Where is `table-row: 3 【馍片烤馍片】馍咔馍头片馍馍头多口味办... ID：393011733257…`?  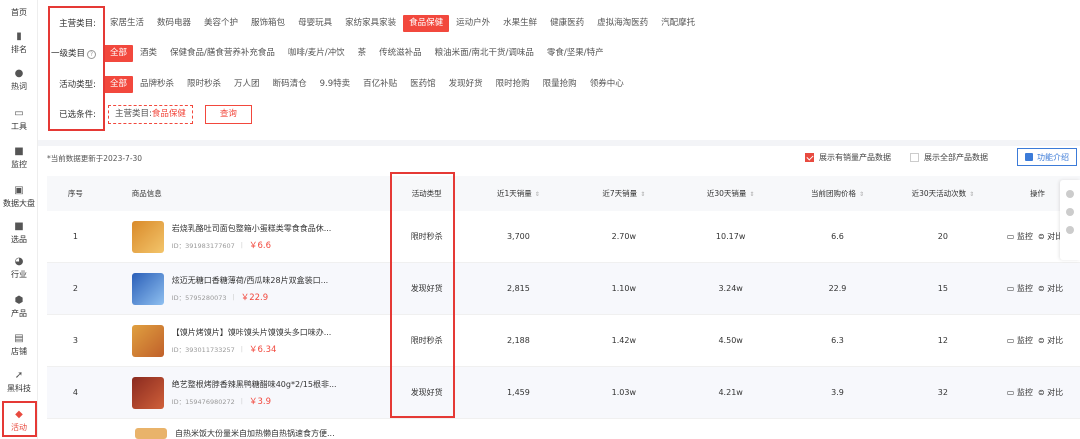 table-row: 3 【馍片烤馍片】馍咔馍头片馍馍头多口味办... ID：393011733257… is located at coordinates (563, 341).